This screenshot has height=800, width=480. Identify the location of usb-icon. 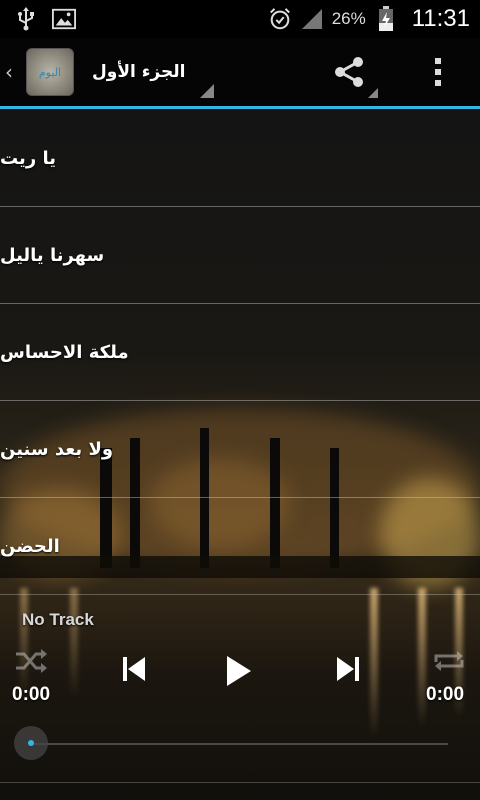
(26, 19).